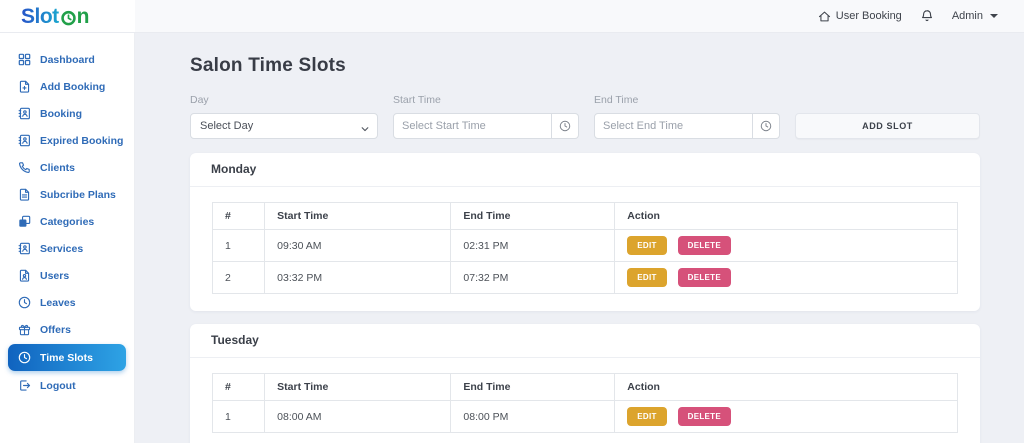 Image resolution: width=1024 pixels, height=443 pixels. I want to click on sidebar-item-subcribe-plans: Subcribe Plans, so click(67, 194).